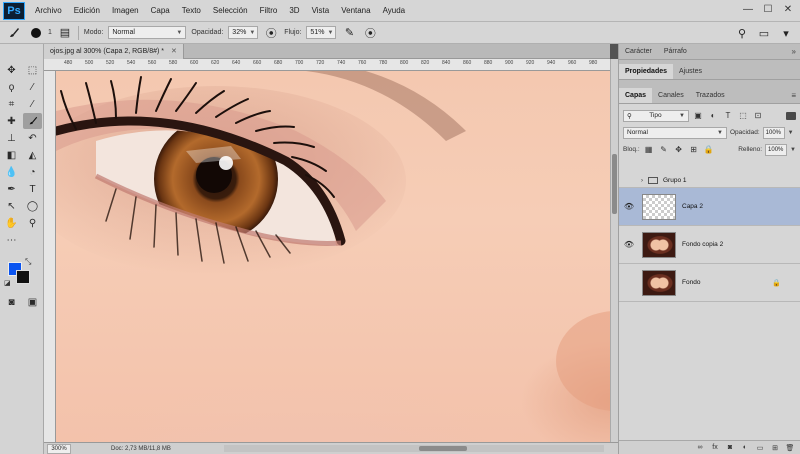 This screenshot has width=800, height=454. Describe the element at coordinates (87, 10) in the screenshot. I see `menu-edicion: Edición` at that location.